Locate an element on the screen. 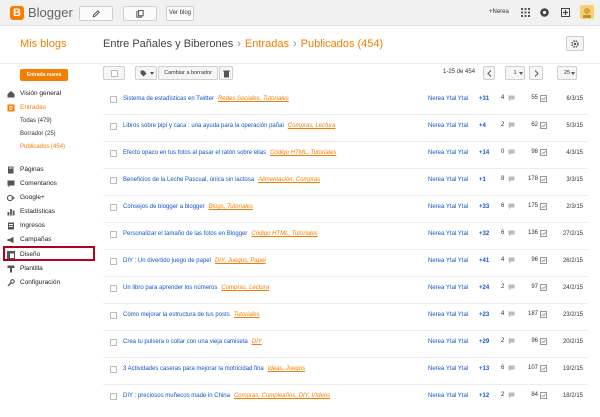 This screenshot has width=600, height=417. post-title-link: Sistema de estadísticas en Twitter is located at coordinates (168, 99).